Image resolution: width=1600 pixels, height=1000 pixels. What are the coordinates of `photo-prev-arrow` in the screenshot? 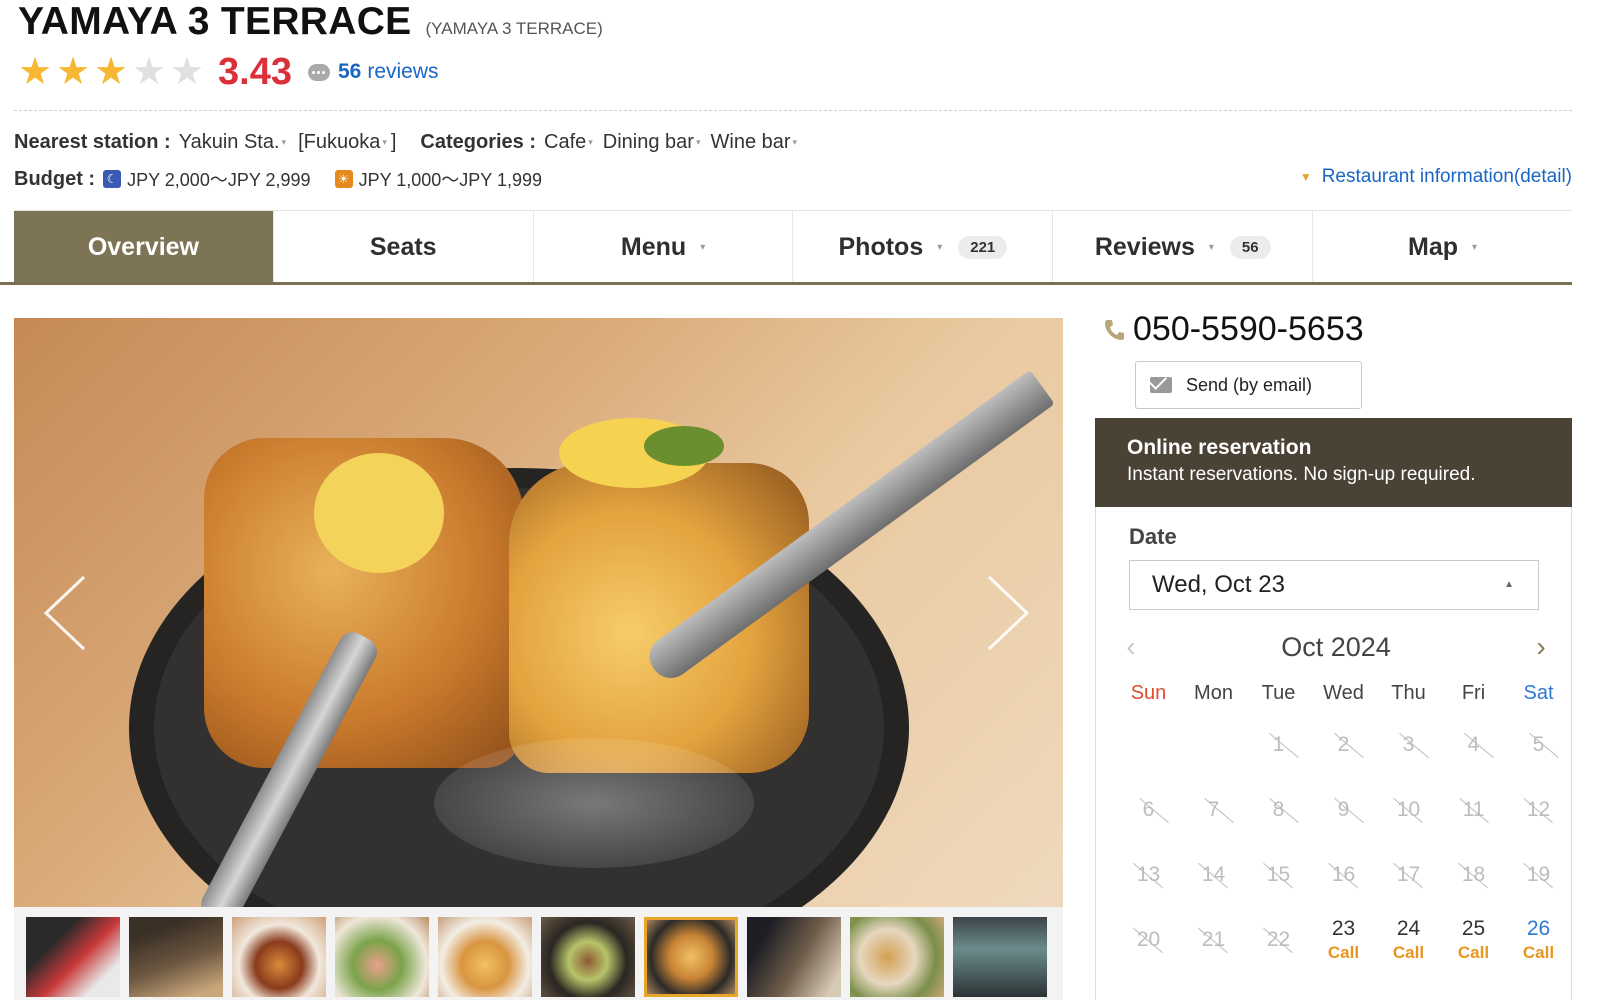 It's located at (65, 613).